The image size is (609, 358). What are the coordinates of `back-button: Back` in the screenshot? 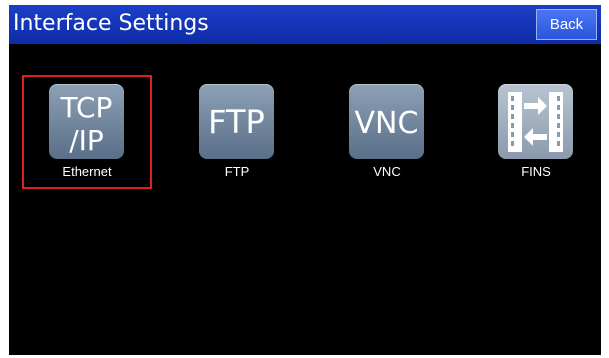 It's located at (566, 24).